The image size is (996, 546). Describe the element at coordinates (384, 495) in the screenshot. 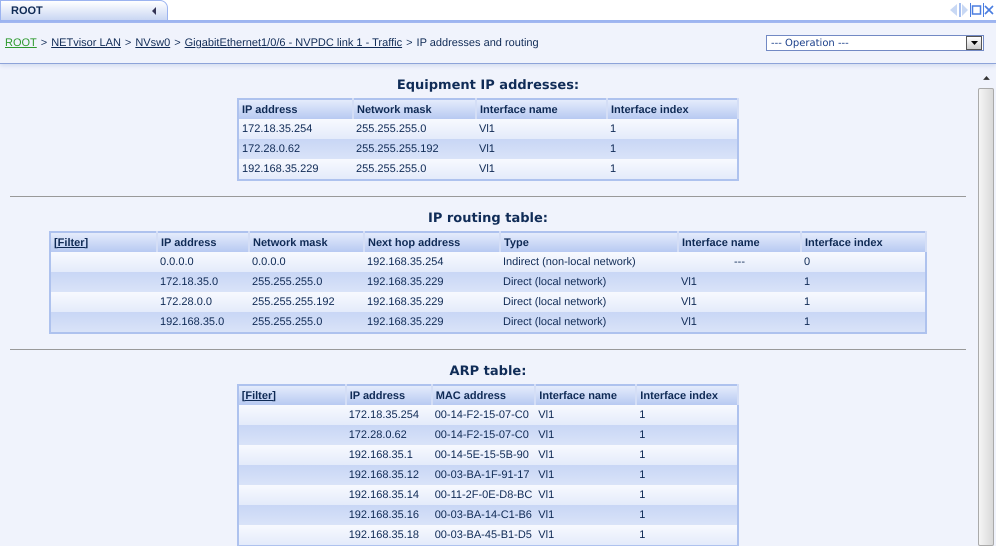

I see `table-cell: 192.168.35.14` at that location.